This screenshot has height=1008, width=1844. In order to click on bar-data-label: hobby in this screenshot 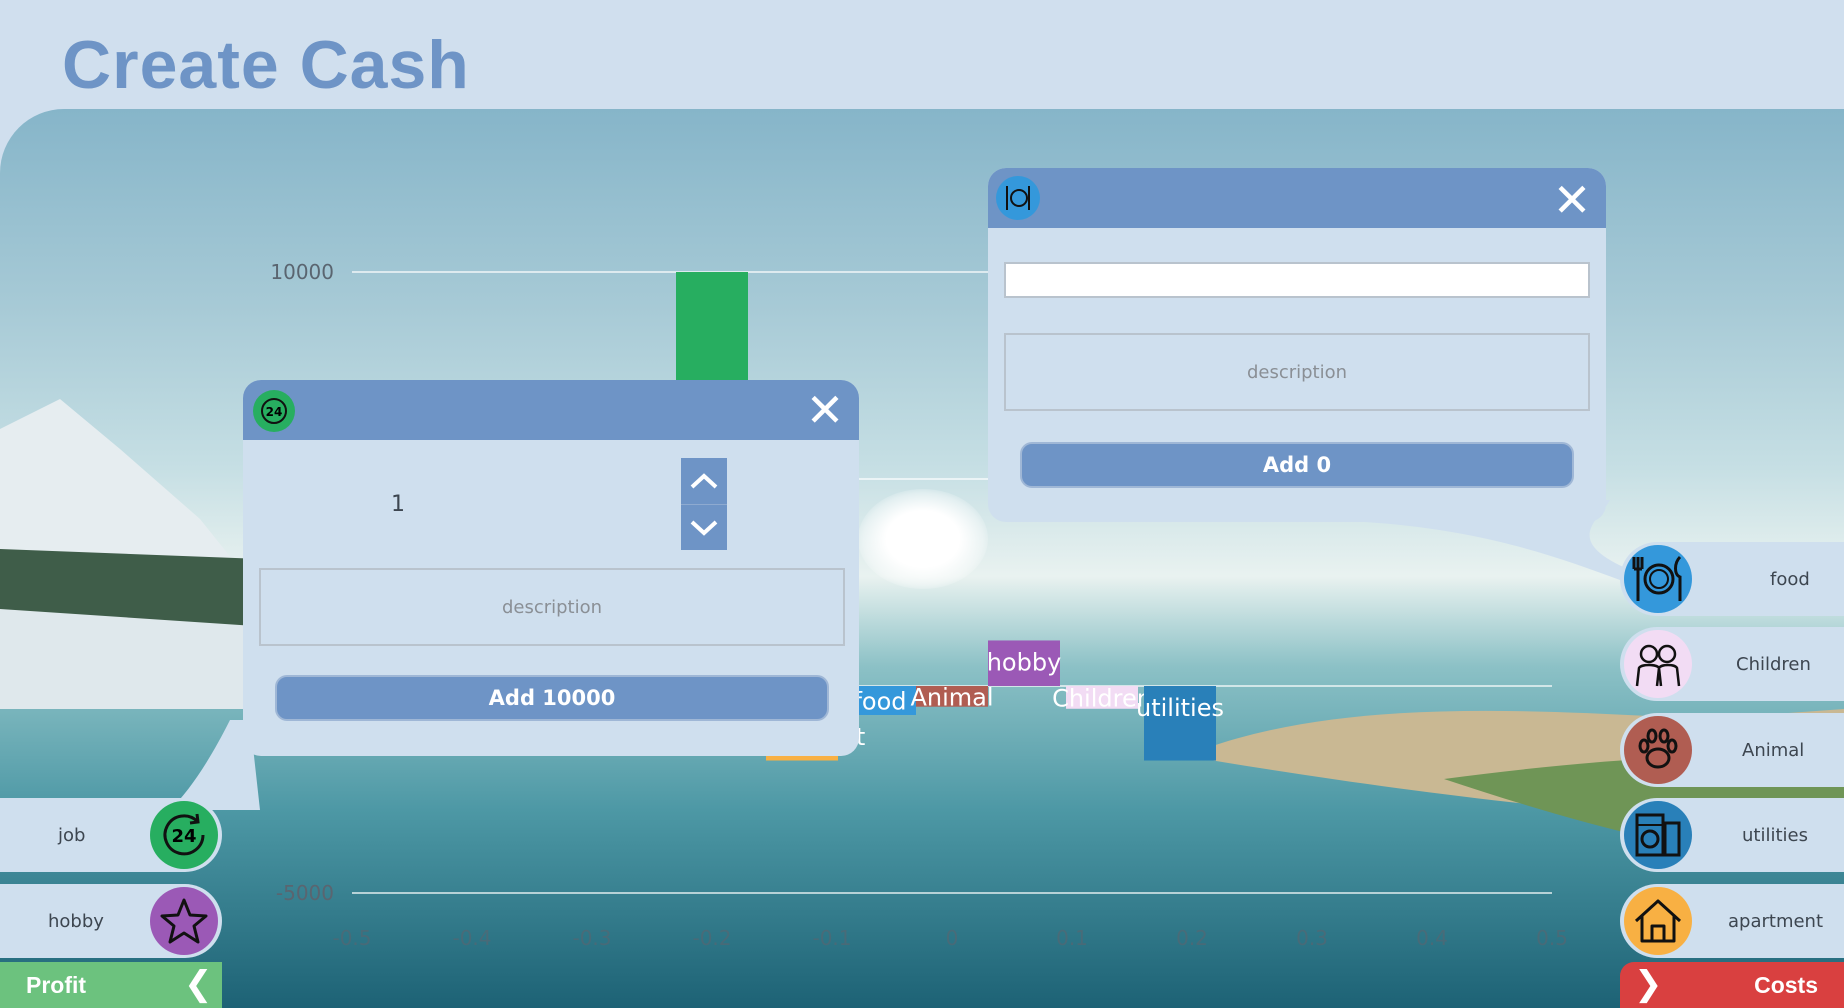, I will do `click(1024, 662)`.